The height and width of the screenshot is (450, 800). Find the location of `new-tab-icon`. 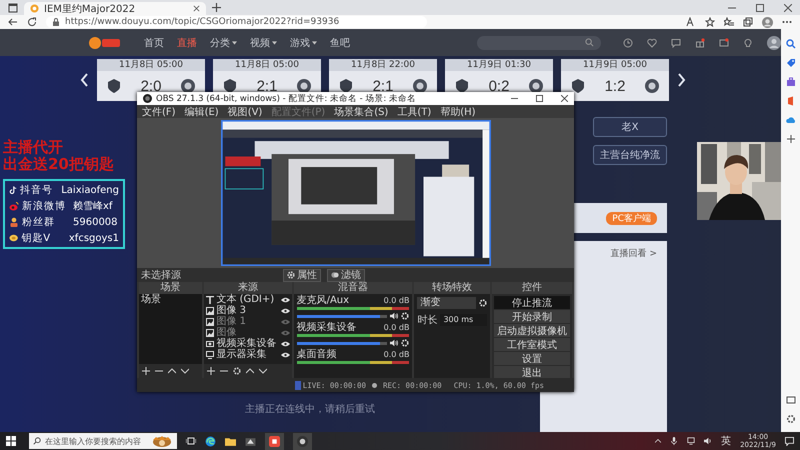

new-tab-icon is located at coordinates (216, 7).